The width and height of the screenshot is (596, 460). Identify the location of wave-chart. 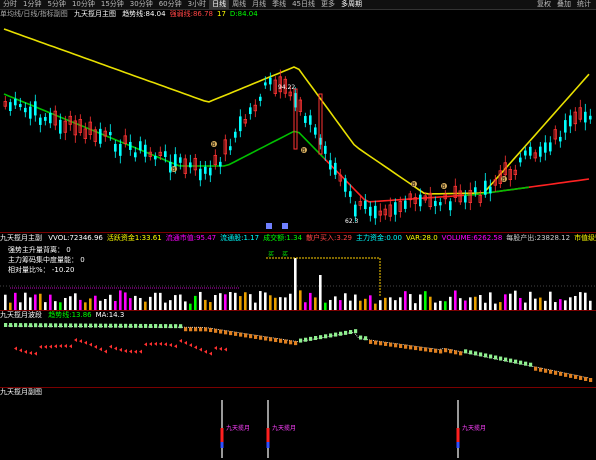
(298, 353).